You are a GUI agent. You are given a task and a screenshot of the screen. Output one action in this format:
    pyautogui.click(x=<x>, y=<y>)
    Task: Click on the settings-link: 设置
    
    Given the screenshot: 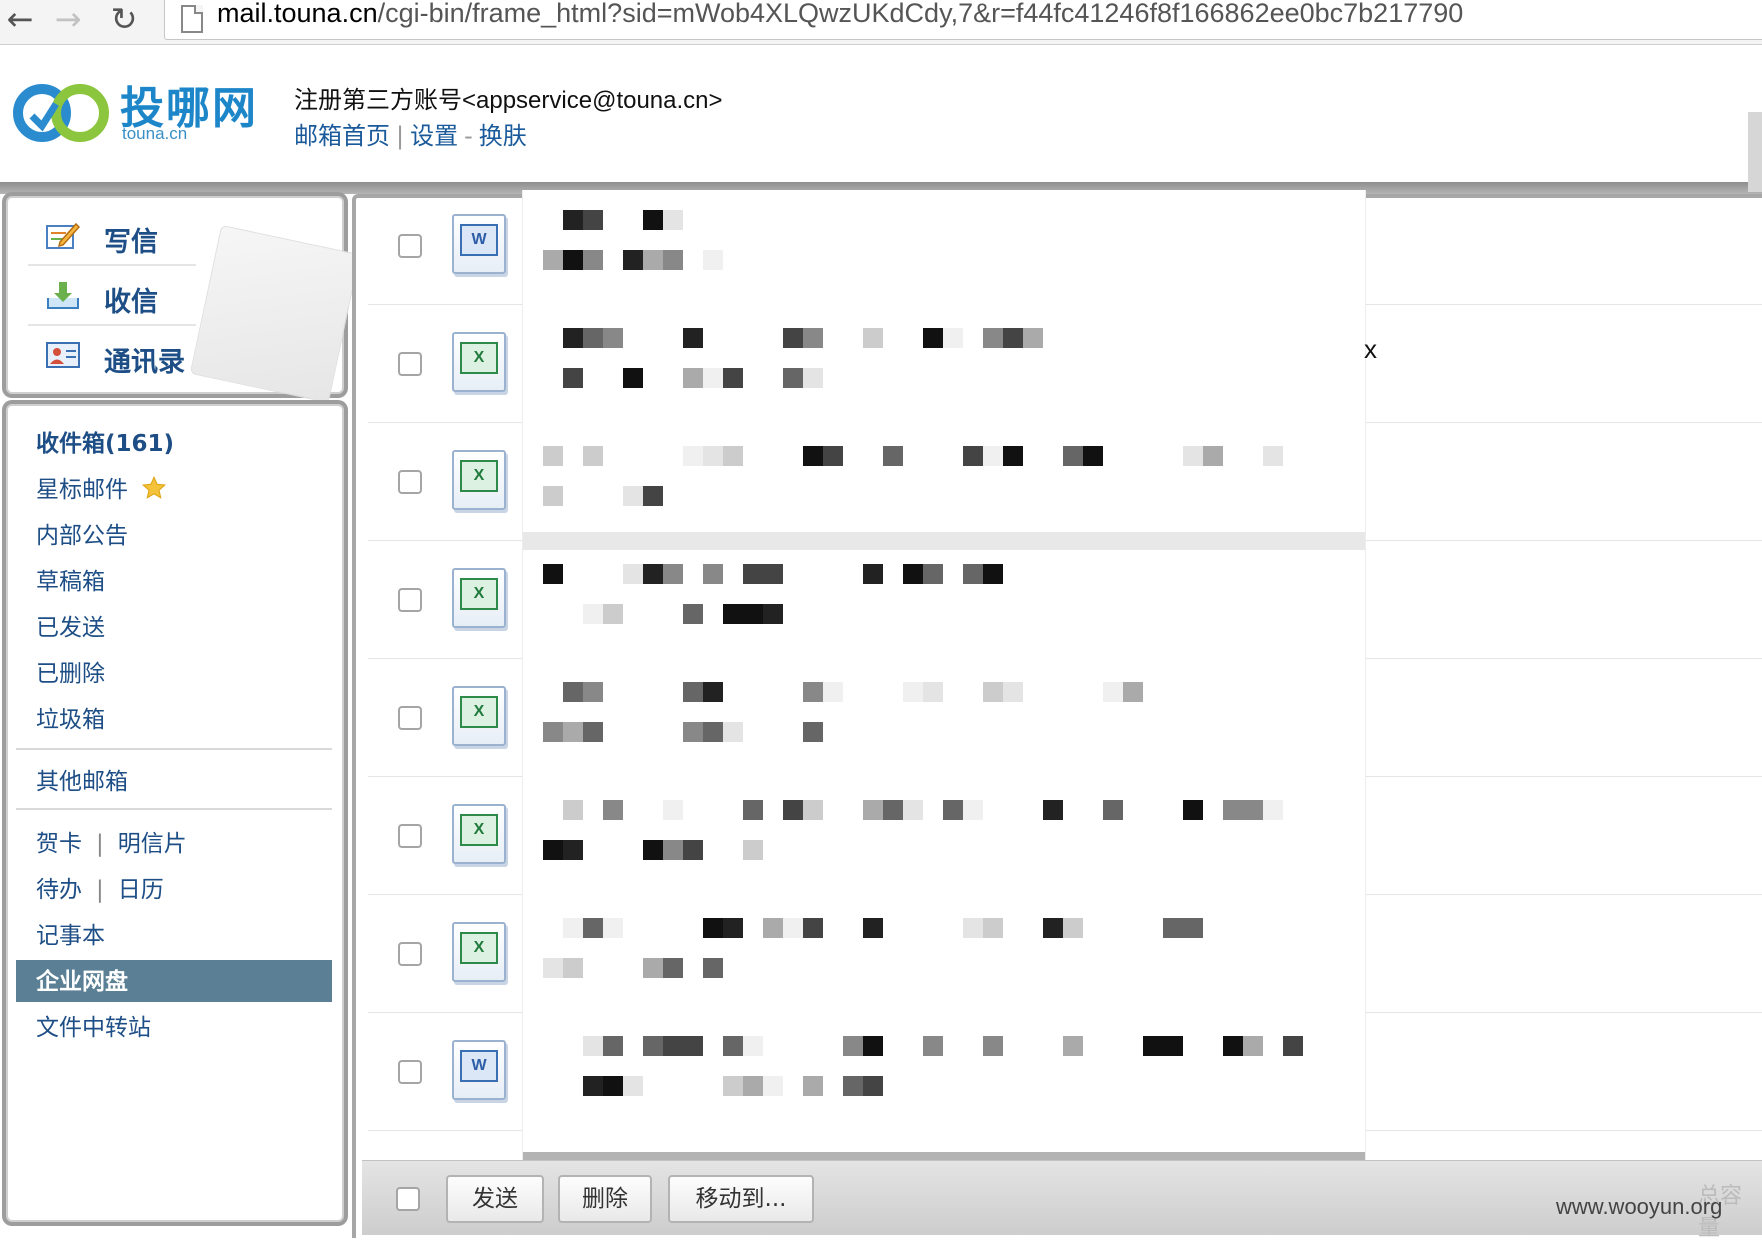 What is the action you would take?
    pyautogui.click(x=434, y=136)
    